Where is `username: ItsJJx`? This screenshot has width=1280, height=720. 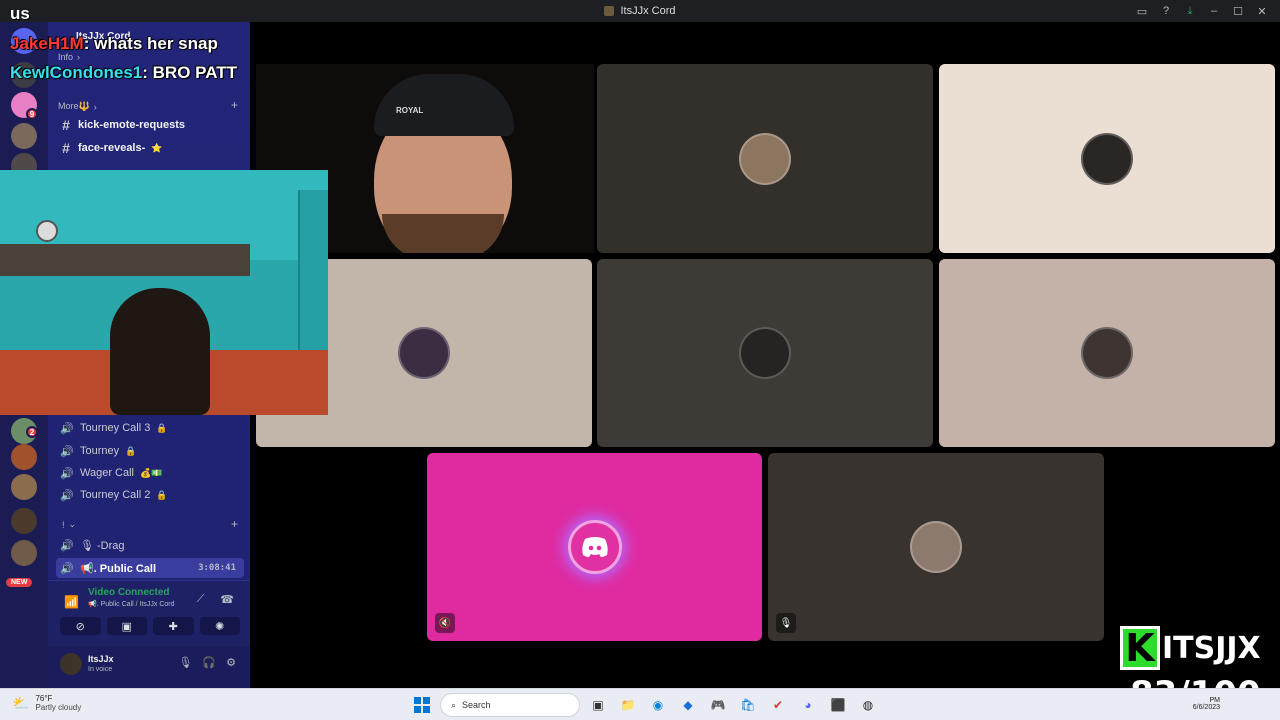 username: ItsJJx is located at coordinates (101, 659).